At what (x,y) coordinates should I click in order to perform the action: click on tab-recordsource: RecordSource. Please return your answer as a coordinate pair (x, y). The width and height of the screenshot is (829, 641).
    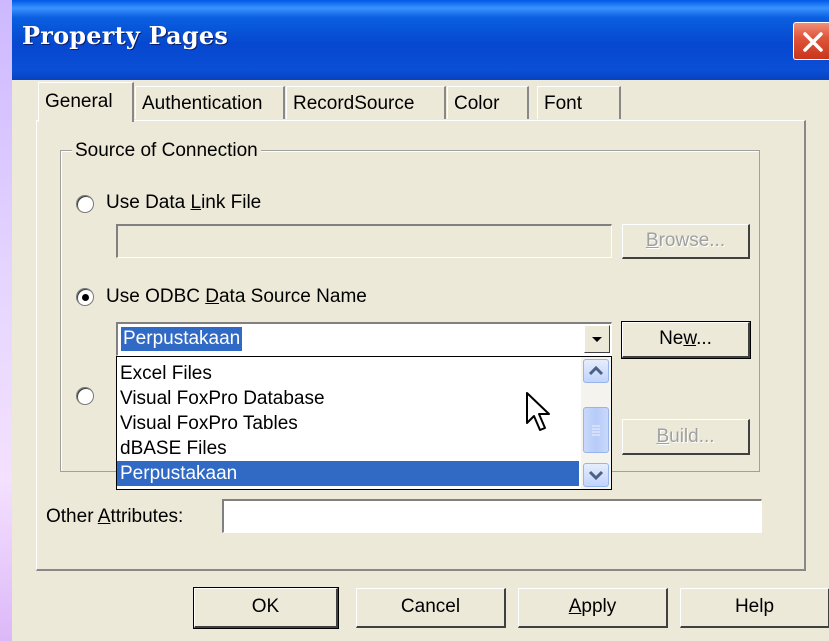
    Looking at the image, I should click on (366, 102).